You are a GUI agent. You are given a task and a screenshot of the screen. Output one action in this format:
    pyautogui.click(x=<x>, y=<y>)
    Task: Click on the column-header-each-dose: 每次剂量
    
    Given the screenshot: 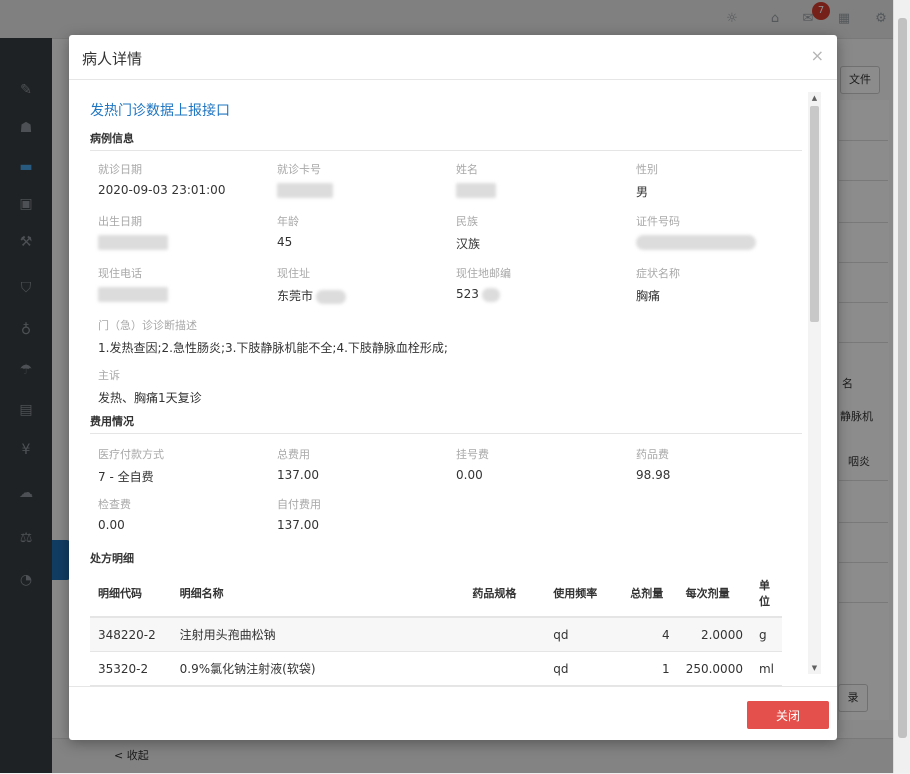 What is the action you would take?
    pyautogui.click(x=714, y=594)
    